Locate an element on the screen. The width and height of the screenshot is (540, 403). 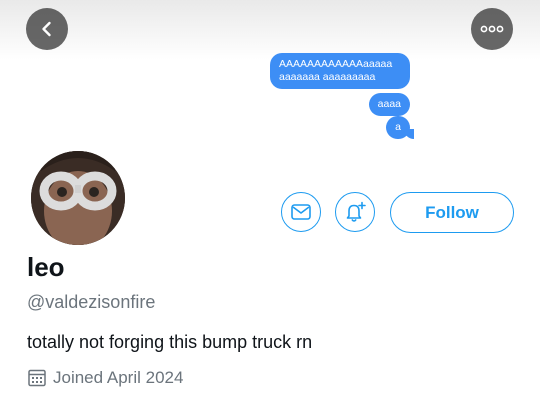
user-handle: @valdezisonfire is located at coordinates (91, 302).